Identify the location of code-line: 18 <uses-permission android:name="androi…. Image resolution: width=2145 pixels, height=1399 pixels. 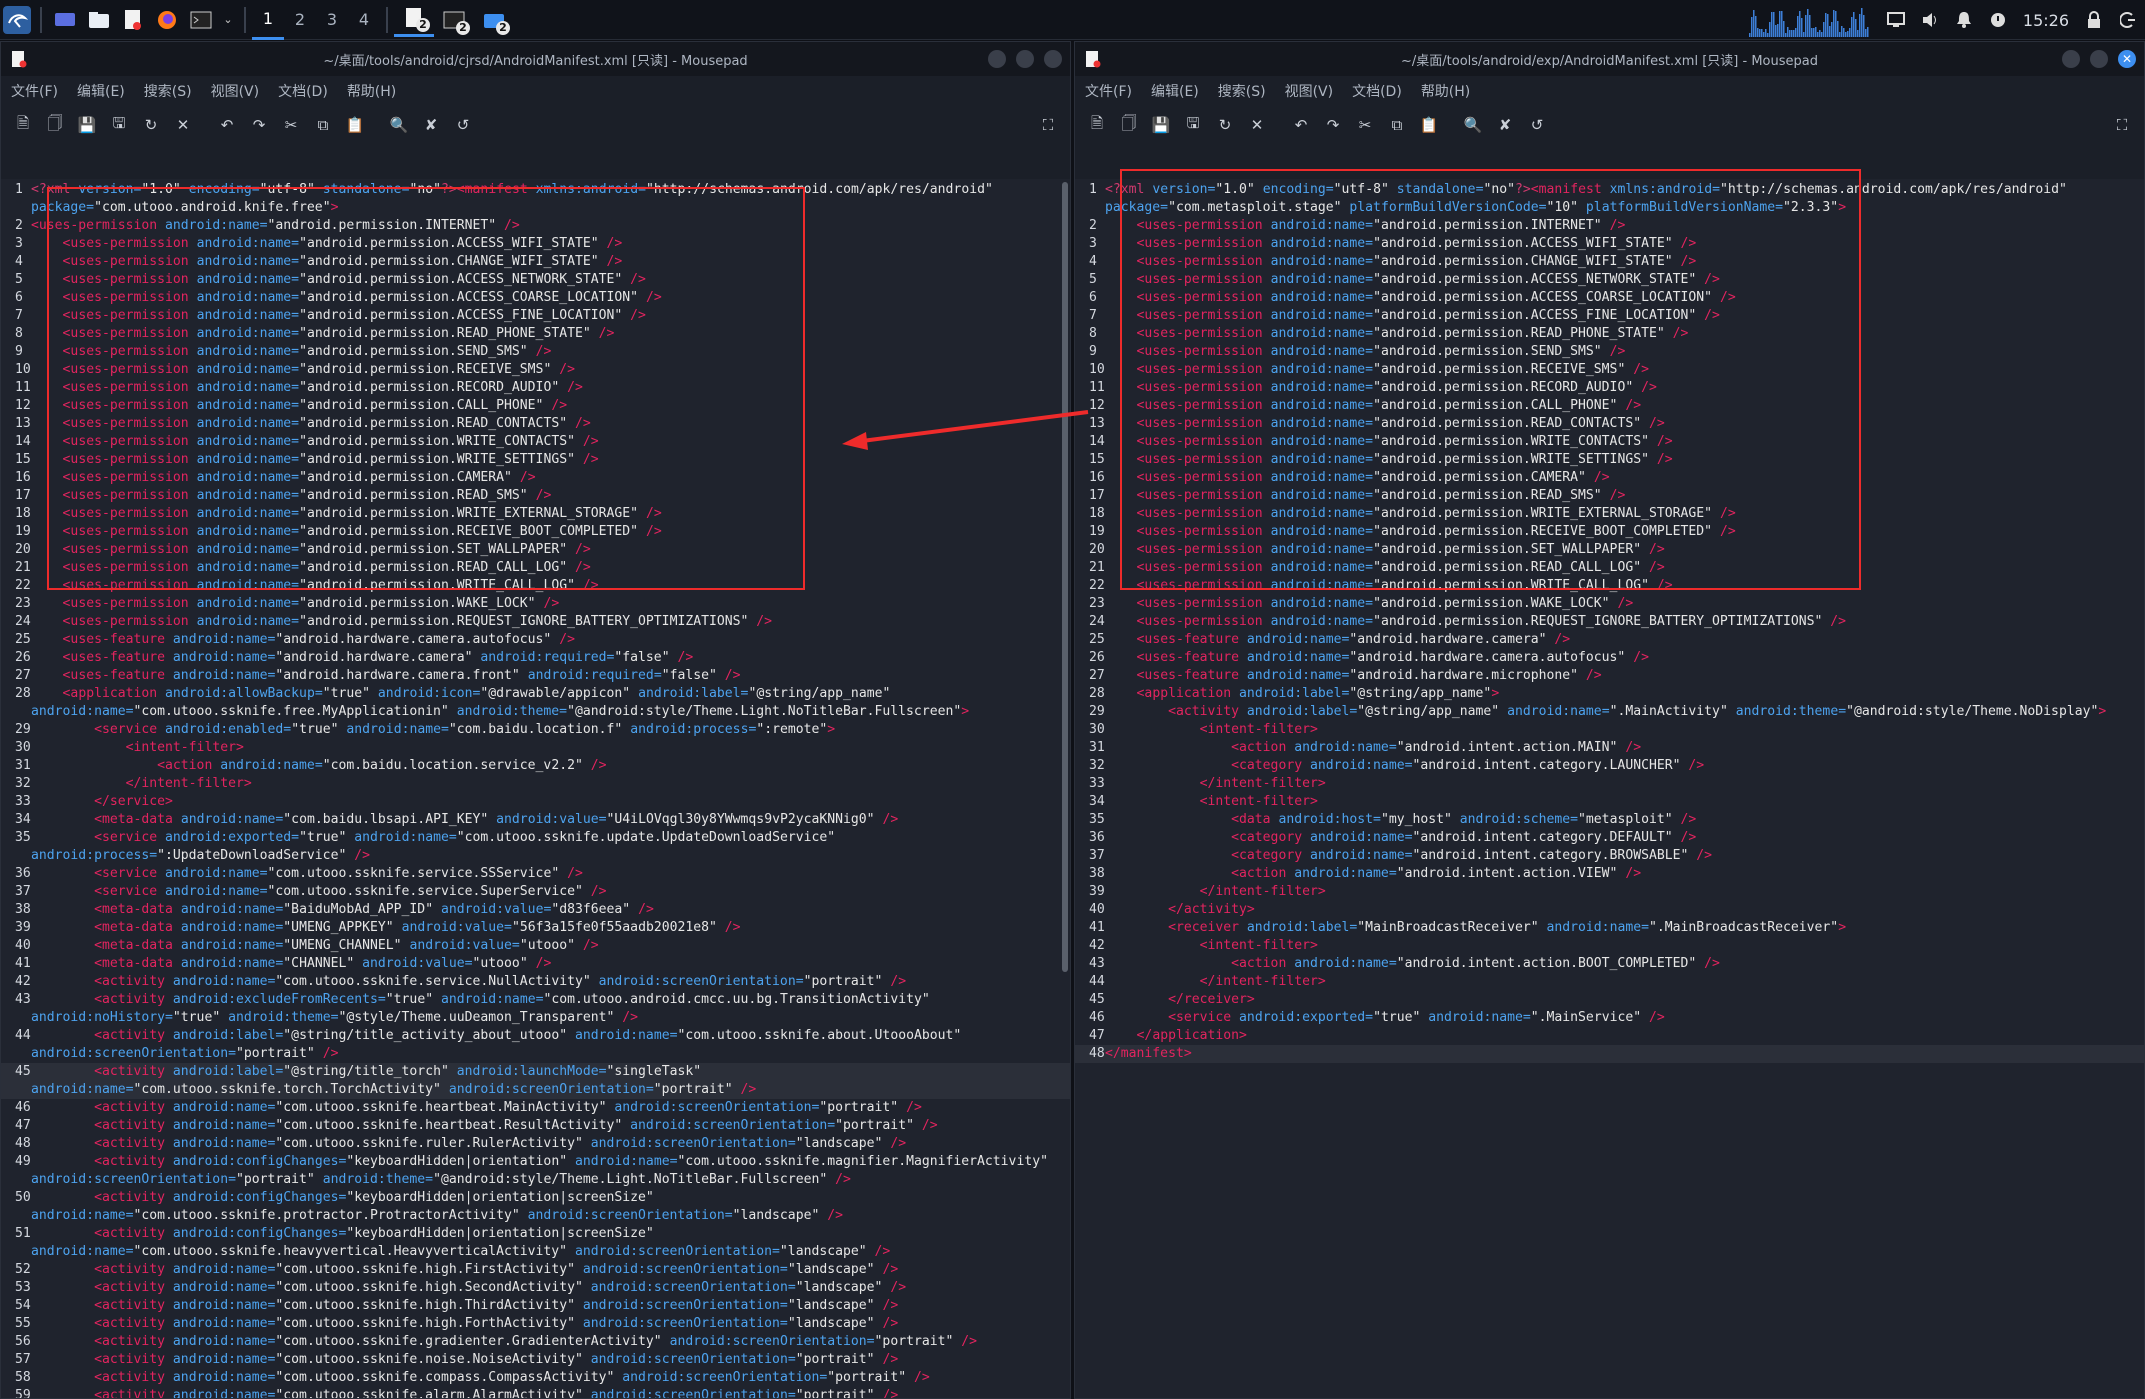
(535, 514).